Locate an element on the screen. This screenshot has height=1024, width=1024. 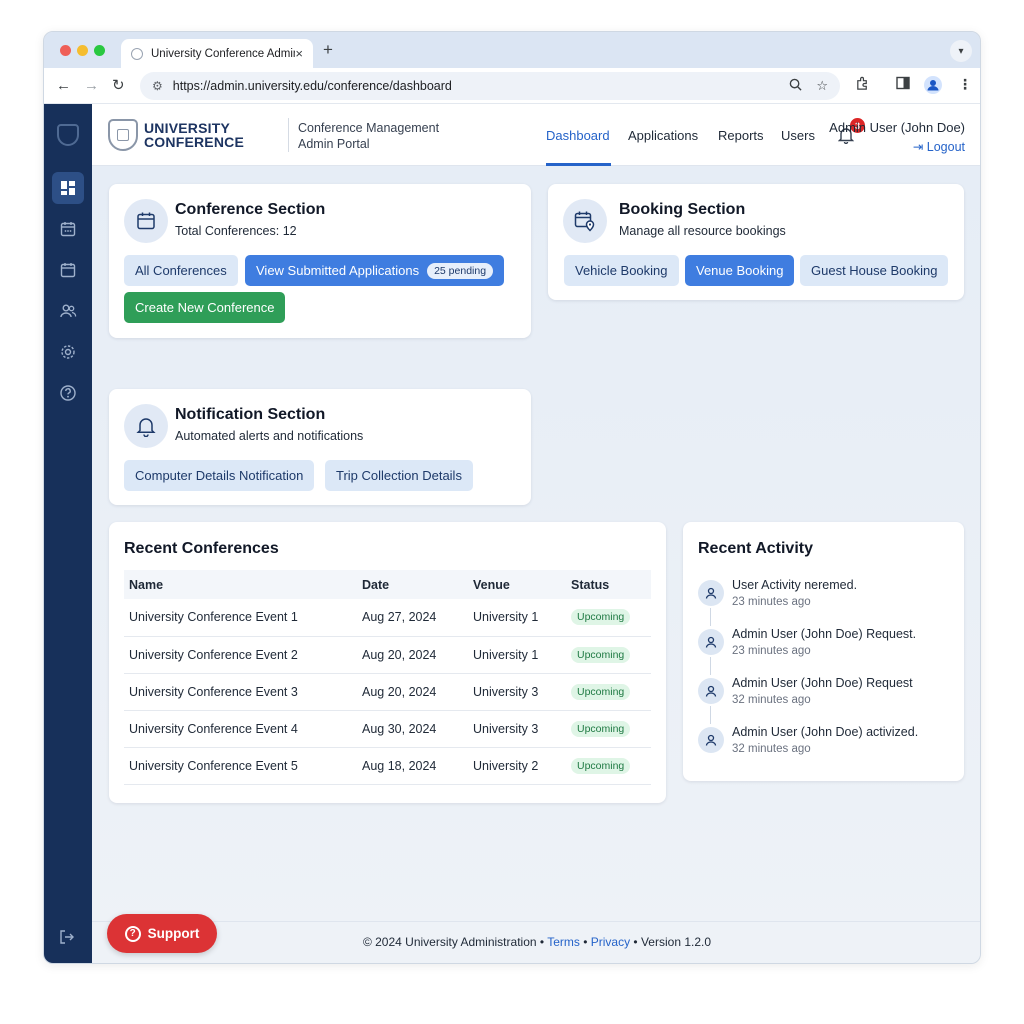
conference-name: University Conference Event 4 is located at coordinates (240, 729).